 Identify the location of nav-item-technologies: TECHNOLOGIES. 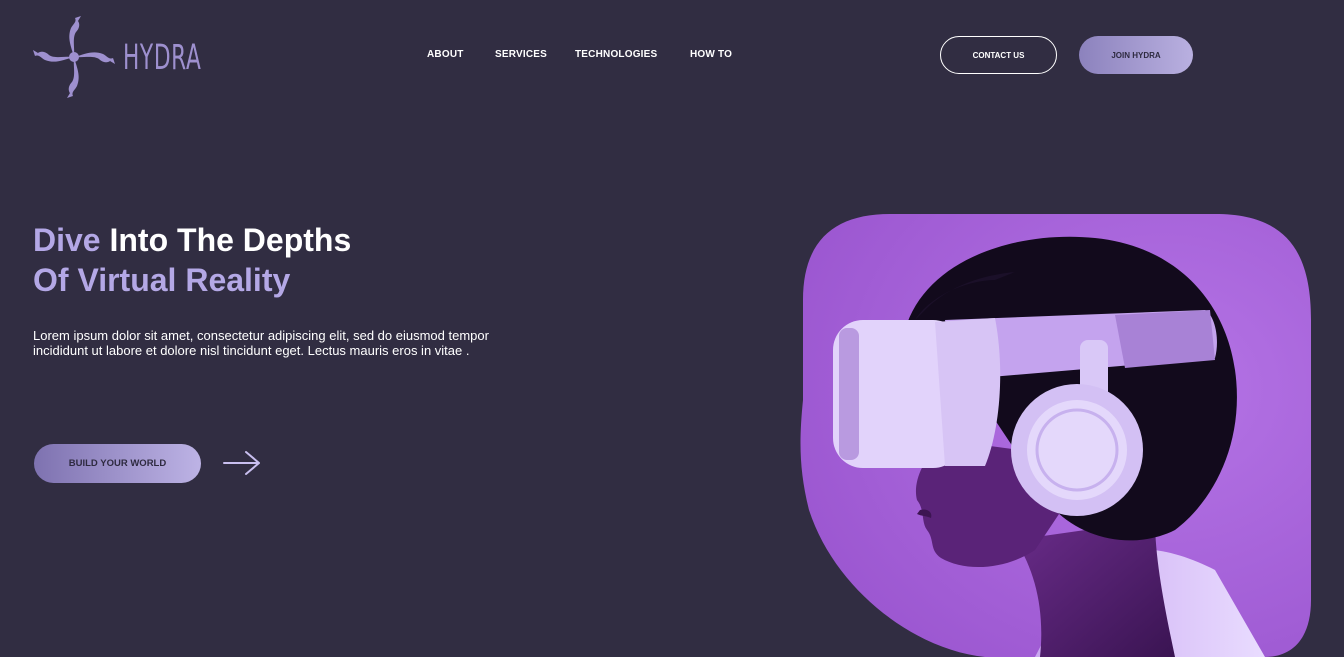
(616, 54).